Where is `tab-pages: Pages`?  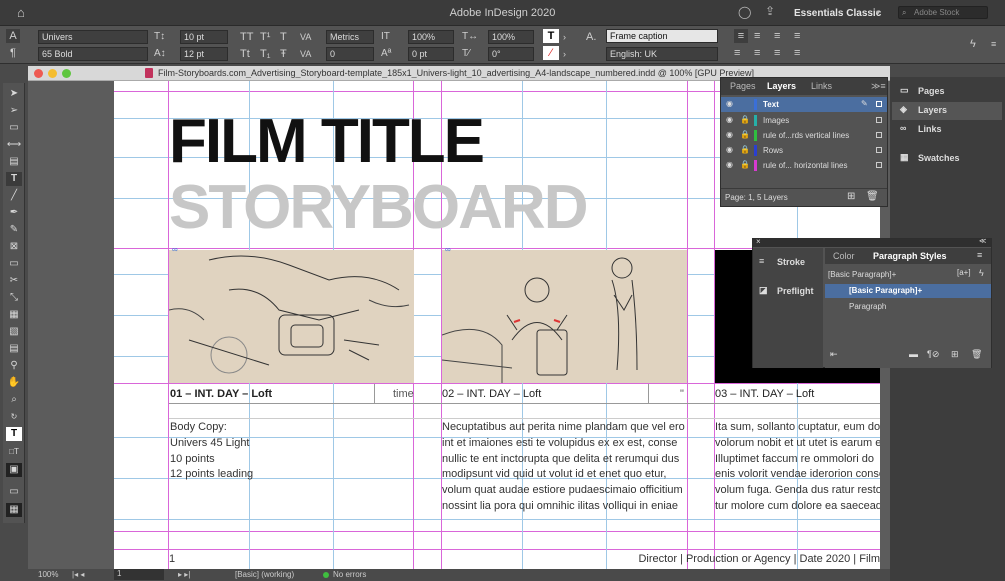 tab-pages: Pages is located at coordinates (743, 86).